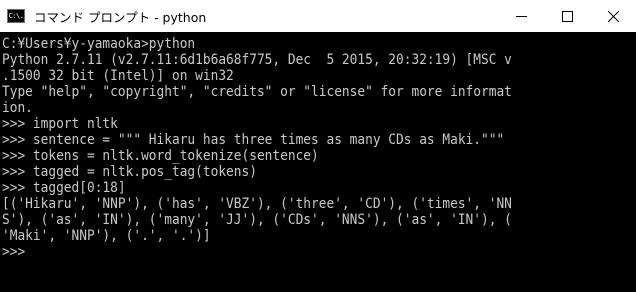 This screenshot has width=636, height=292. Describe the element at coordinates (120, 17) in the screenshot. I see `window-title: コマンド プロンプト - python` at that location.